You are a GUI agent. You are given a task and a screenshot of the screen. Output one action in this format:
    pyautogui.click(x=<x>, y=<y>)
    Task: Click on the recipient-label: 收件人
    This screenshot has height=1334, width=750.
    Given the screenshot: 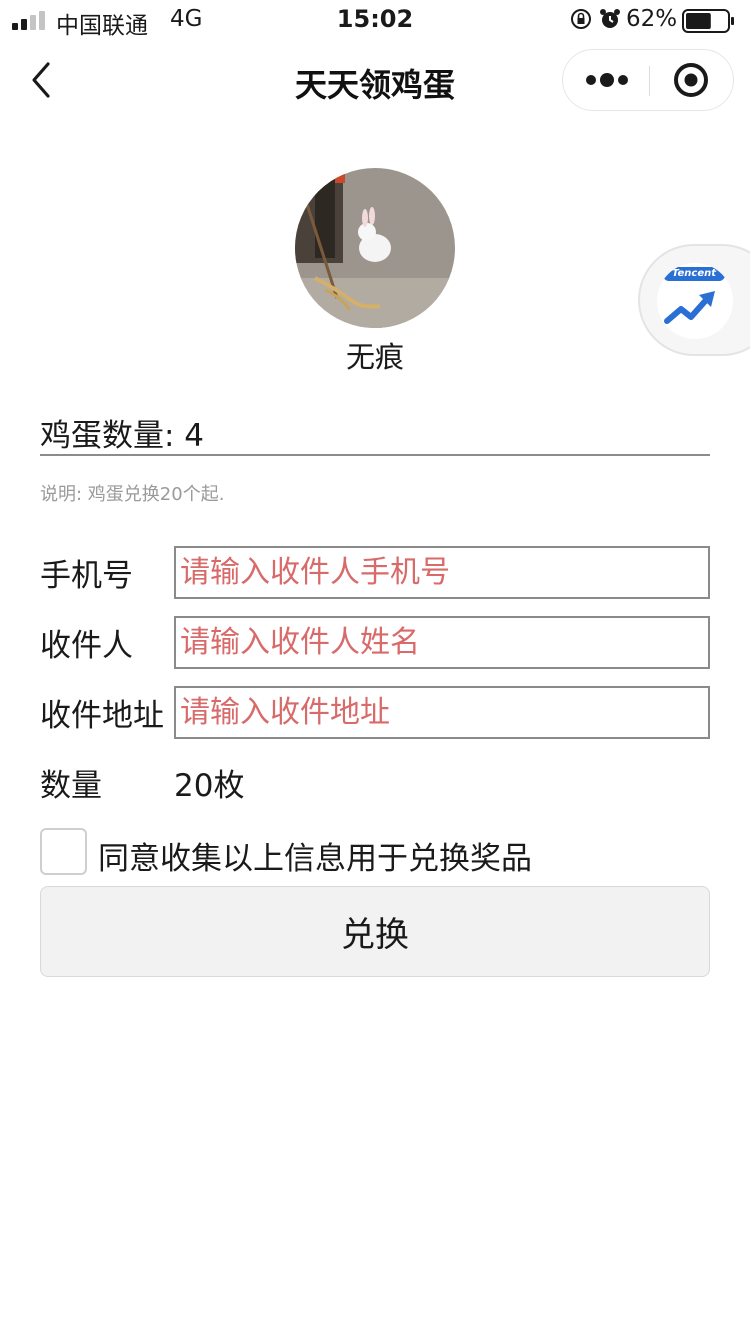 What is the action you would take?
    pyautogui.click(x=86, y=646)
    